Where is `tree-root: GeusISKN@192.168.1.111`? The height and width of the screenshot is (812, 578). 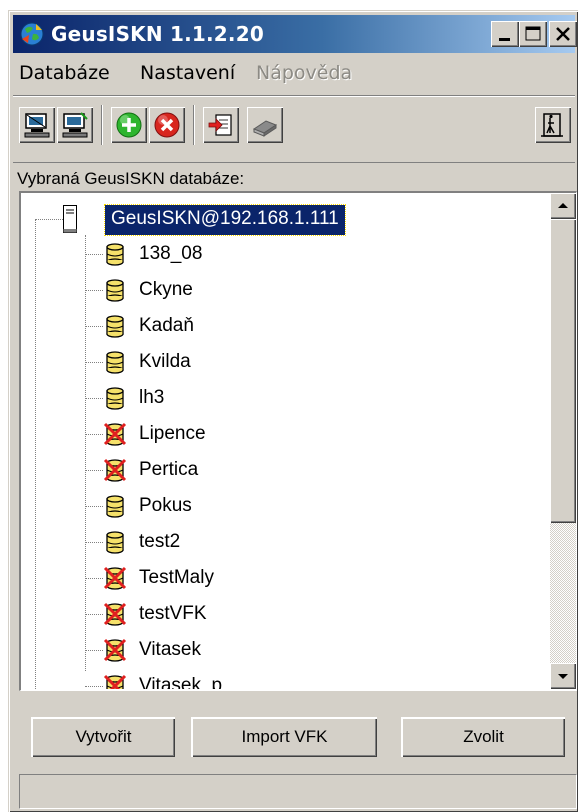 tree-root: GeusISKN@192.168.1.111 is located at coordinates (291, 220).